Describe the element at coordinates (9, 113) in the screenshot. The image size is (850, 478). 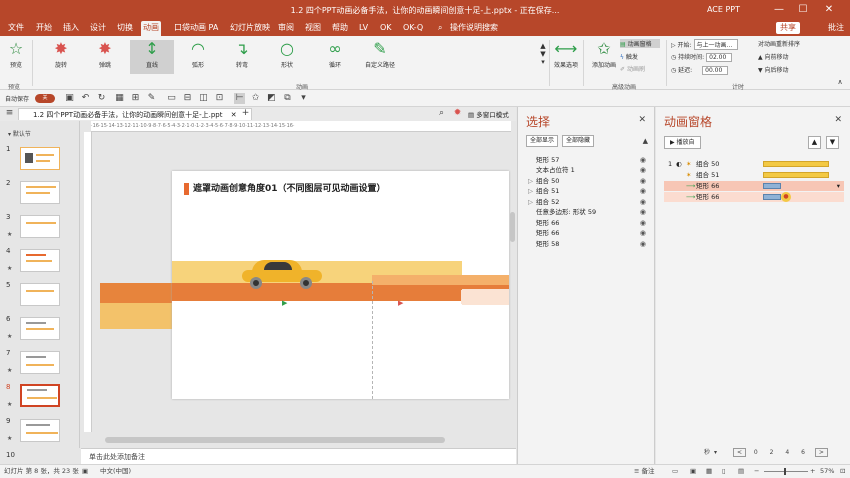
I see `menu-icon: ≡` at that location.